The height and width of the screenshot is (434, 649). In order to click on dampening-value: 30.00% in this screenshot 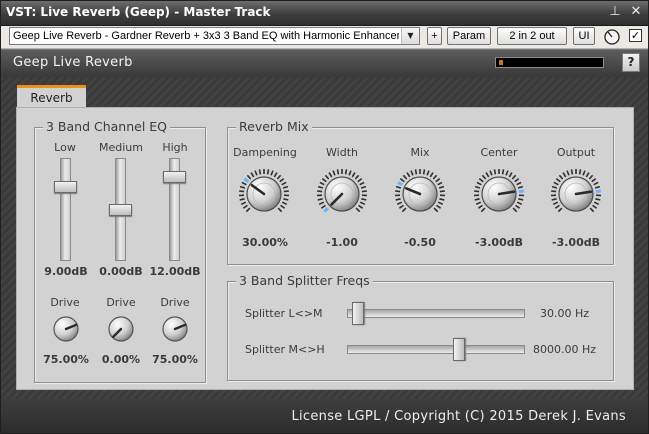, I will do `click(265, 242)`.